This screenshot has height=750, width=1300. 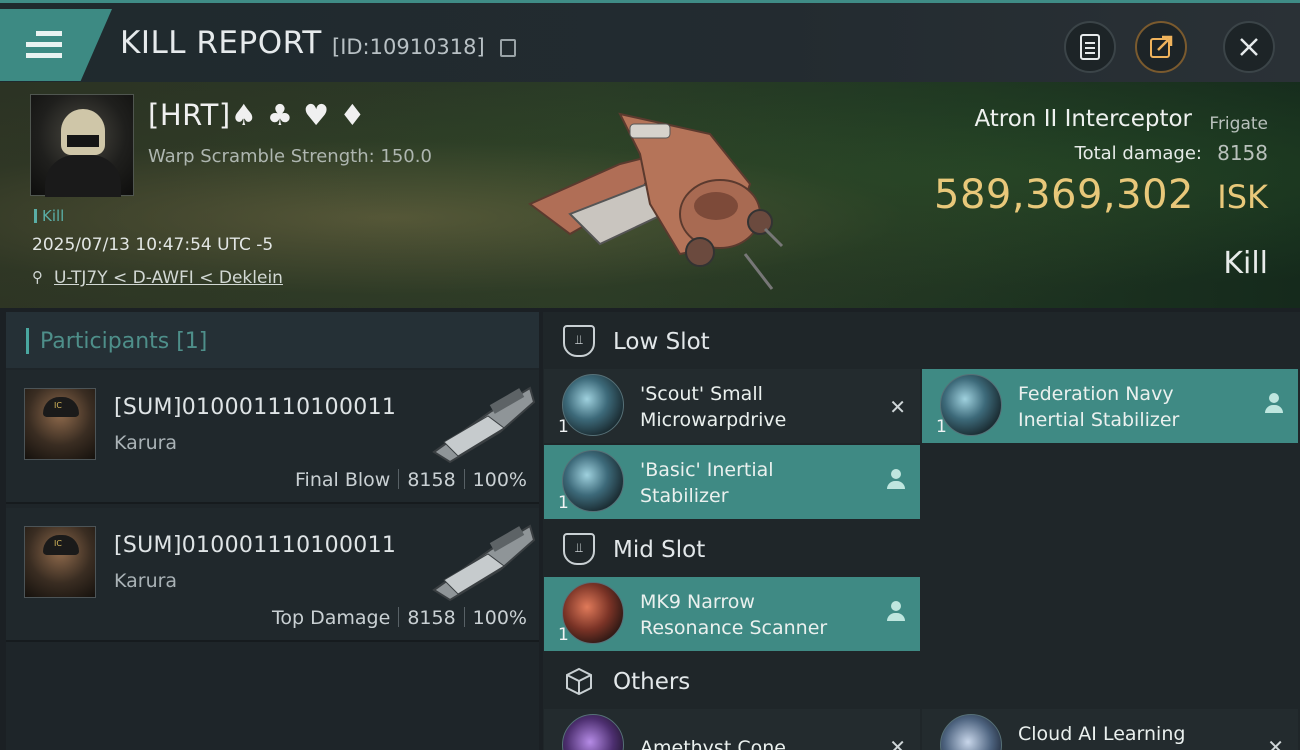 What do you see at coordinates (1102, 734) in the screenshot?
I see `module-name: Cloud AI Learning` at bounding box center [1102, 734].